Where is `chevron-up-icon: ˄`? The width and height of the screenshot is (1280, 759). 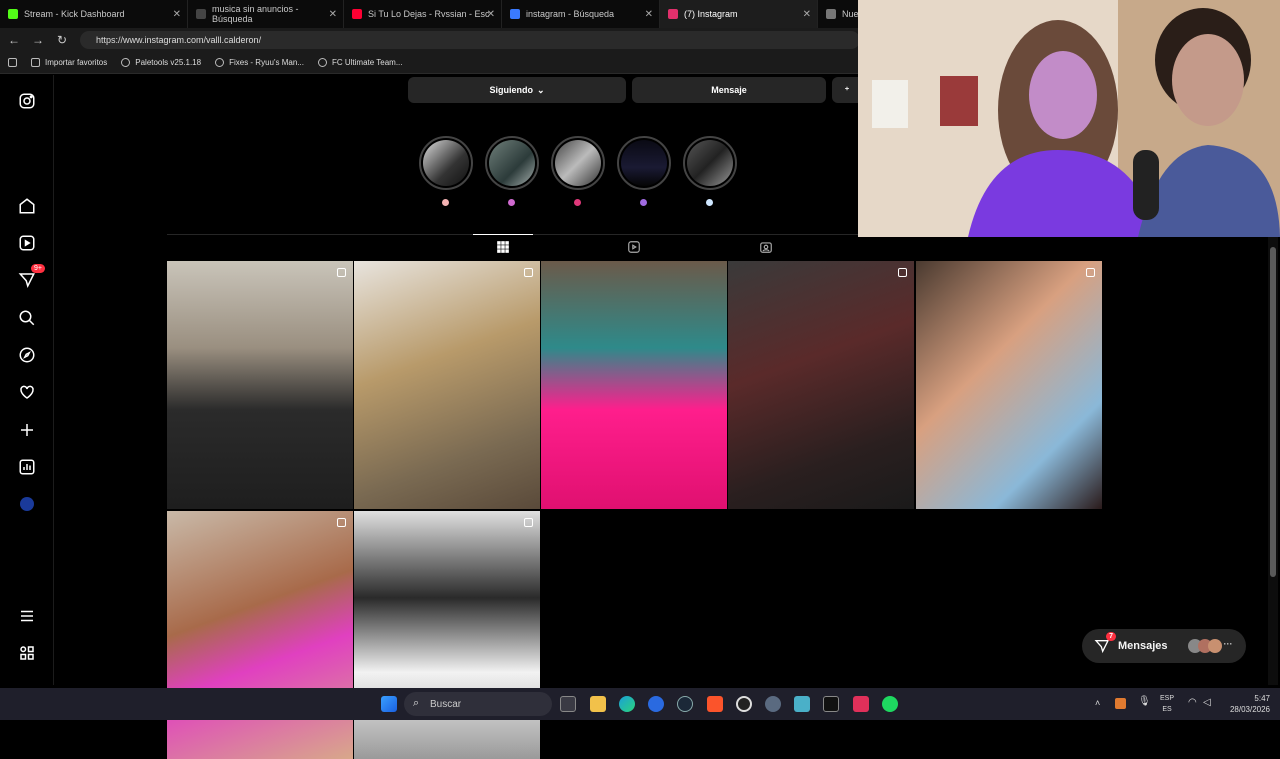
chevron-up-icon: ˄ is located at coordinates (1097, 703).